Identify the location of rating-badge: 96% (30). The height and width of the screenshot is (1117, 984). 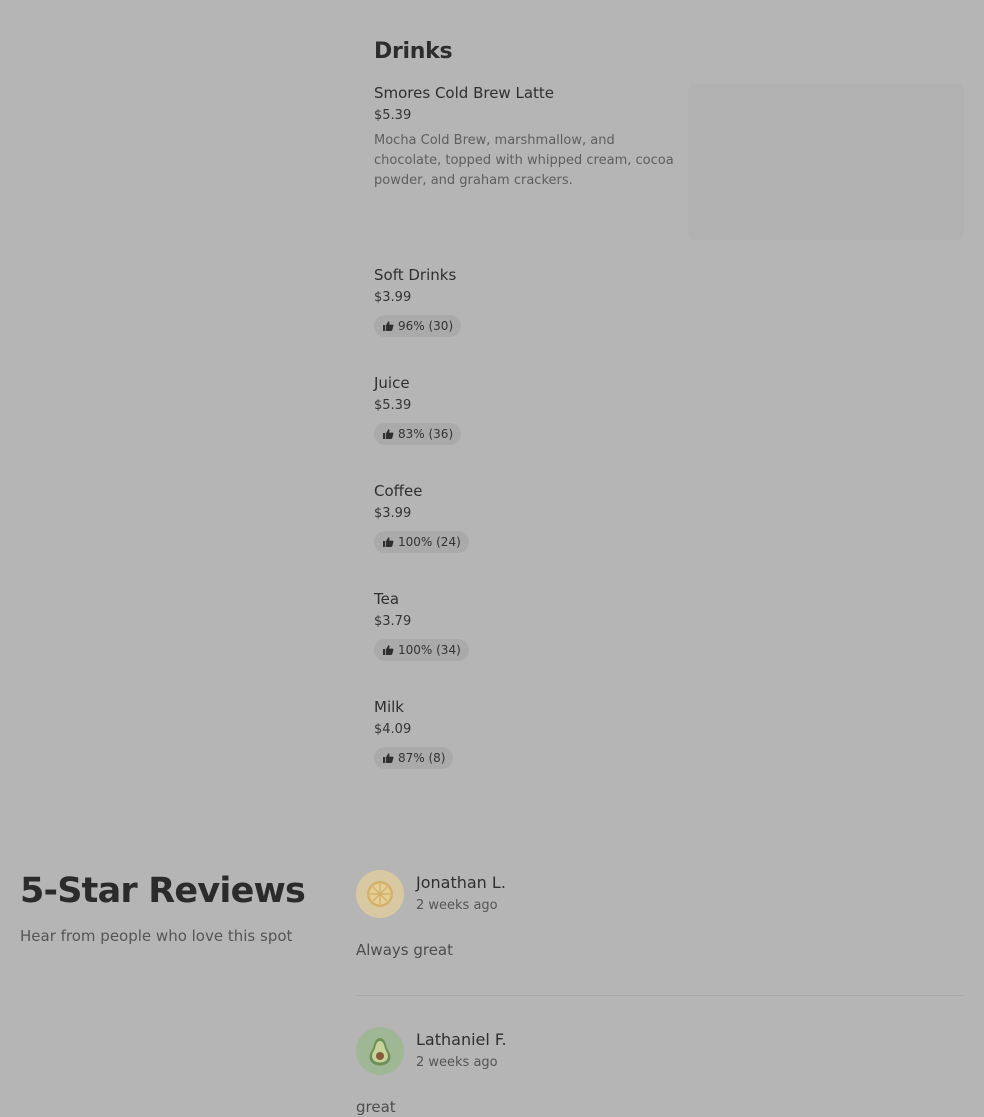
(418, 326).